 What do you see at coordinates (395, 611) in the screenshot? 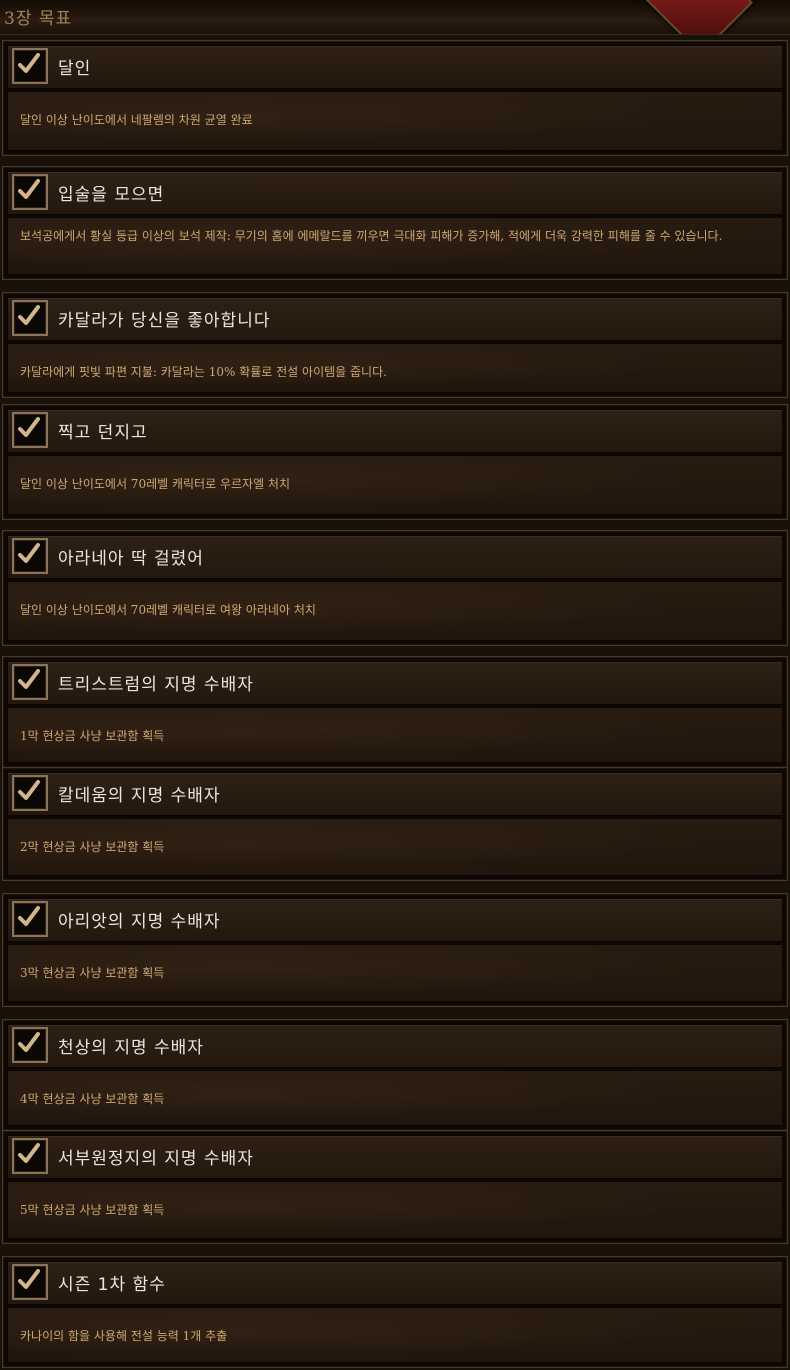
I see `objective-body: 달인 이상 난이도에서 70레벨 캐릭터로 여왕 아라네아 처치` at bounding box center [395, 611].